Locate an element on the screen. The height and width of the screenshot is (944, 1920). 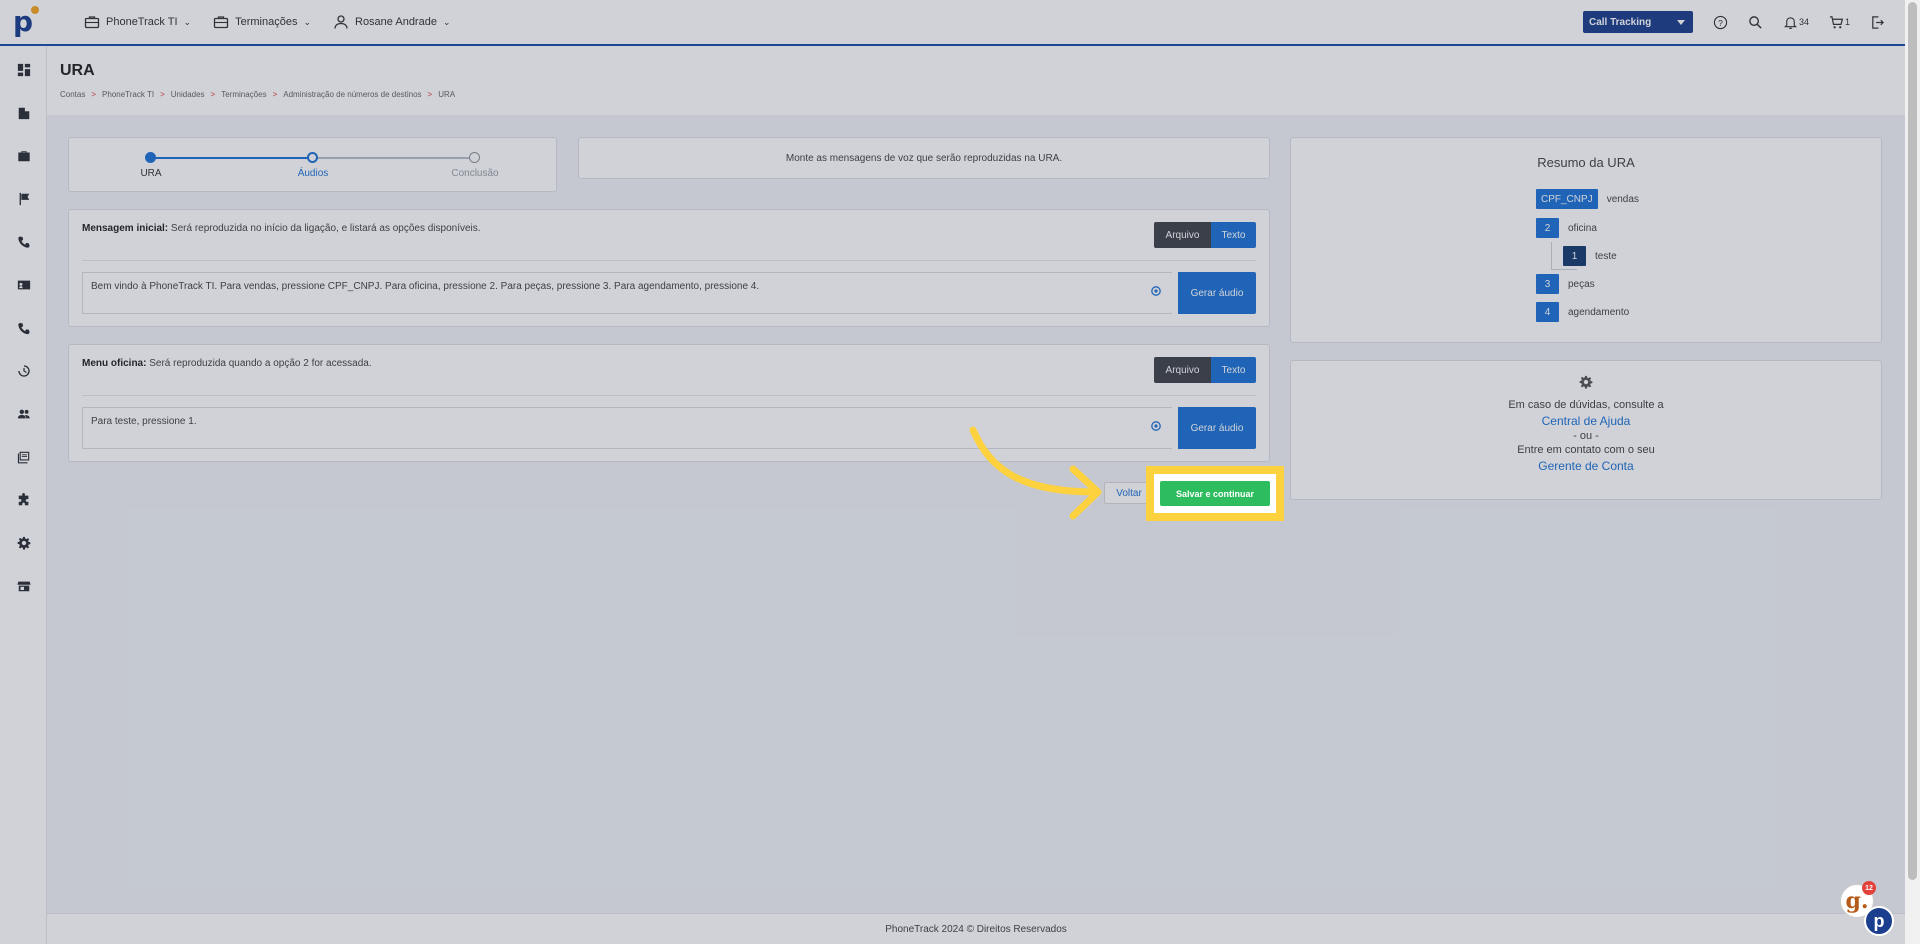
user-menu-label: Rosane Andrade is located at coordinates (396, 22).